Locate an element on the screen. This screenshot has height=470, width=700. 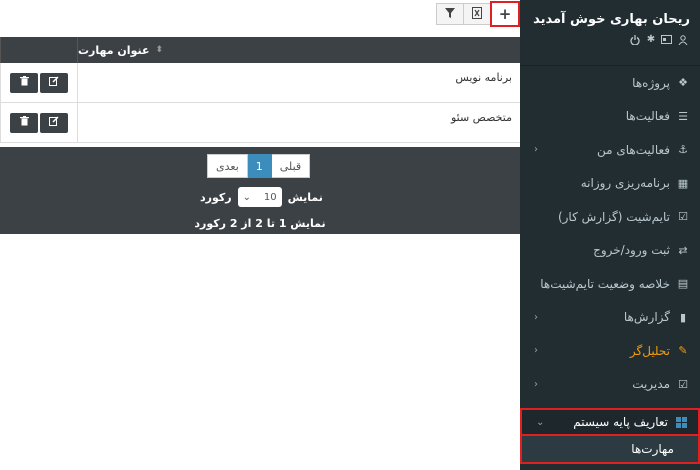
list-icon: ☰ is located at coordinates (683, 116).